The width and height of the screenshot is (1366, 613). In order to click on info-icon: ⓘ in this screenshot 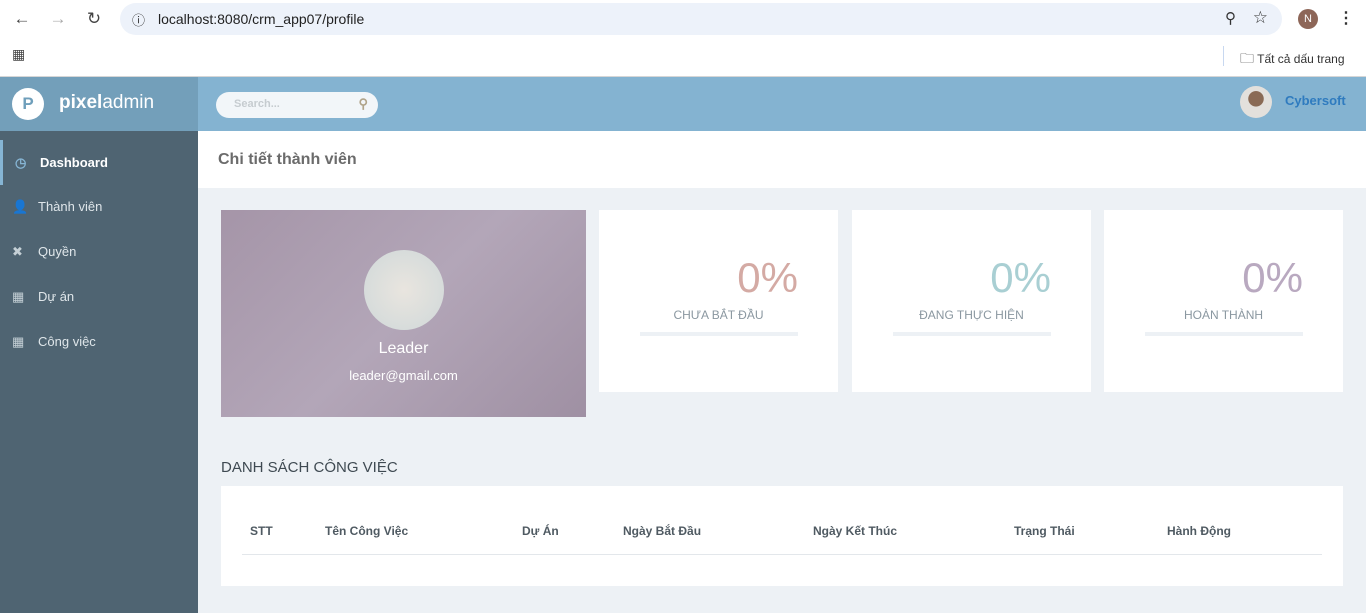, I will do `click(138, 19)`.